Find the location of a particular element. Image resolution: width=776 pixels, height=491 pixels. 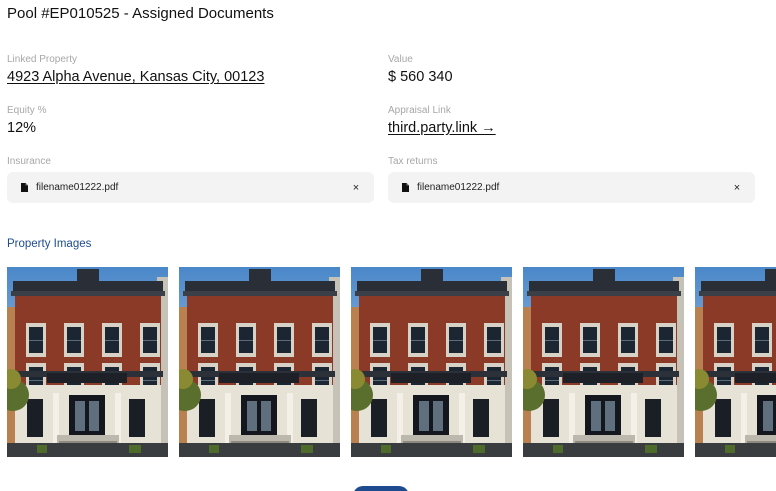

tax-returns-file-name: filename01222.pdf is located at coordinates (458, 187).